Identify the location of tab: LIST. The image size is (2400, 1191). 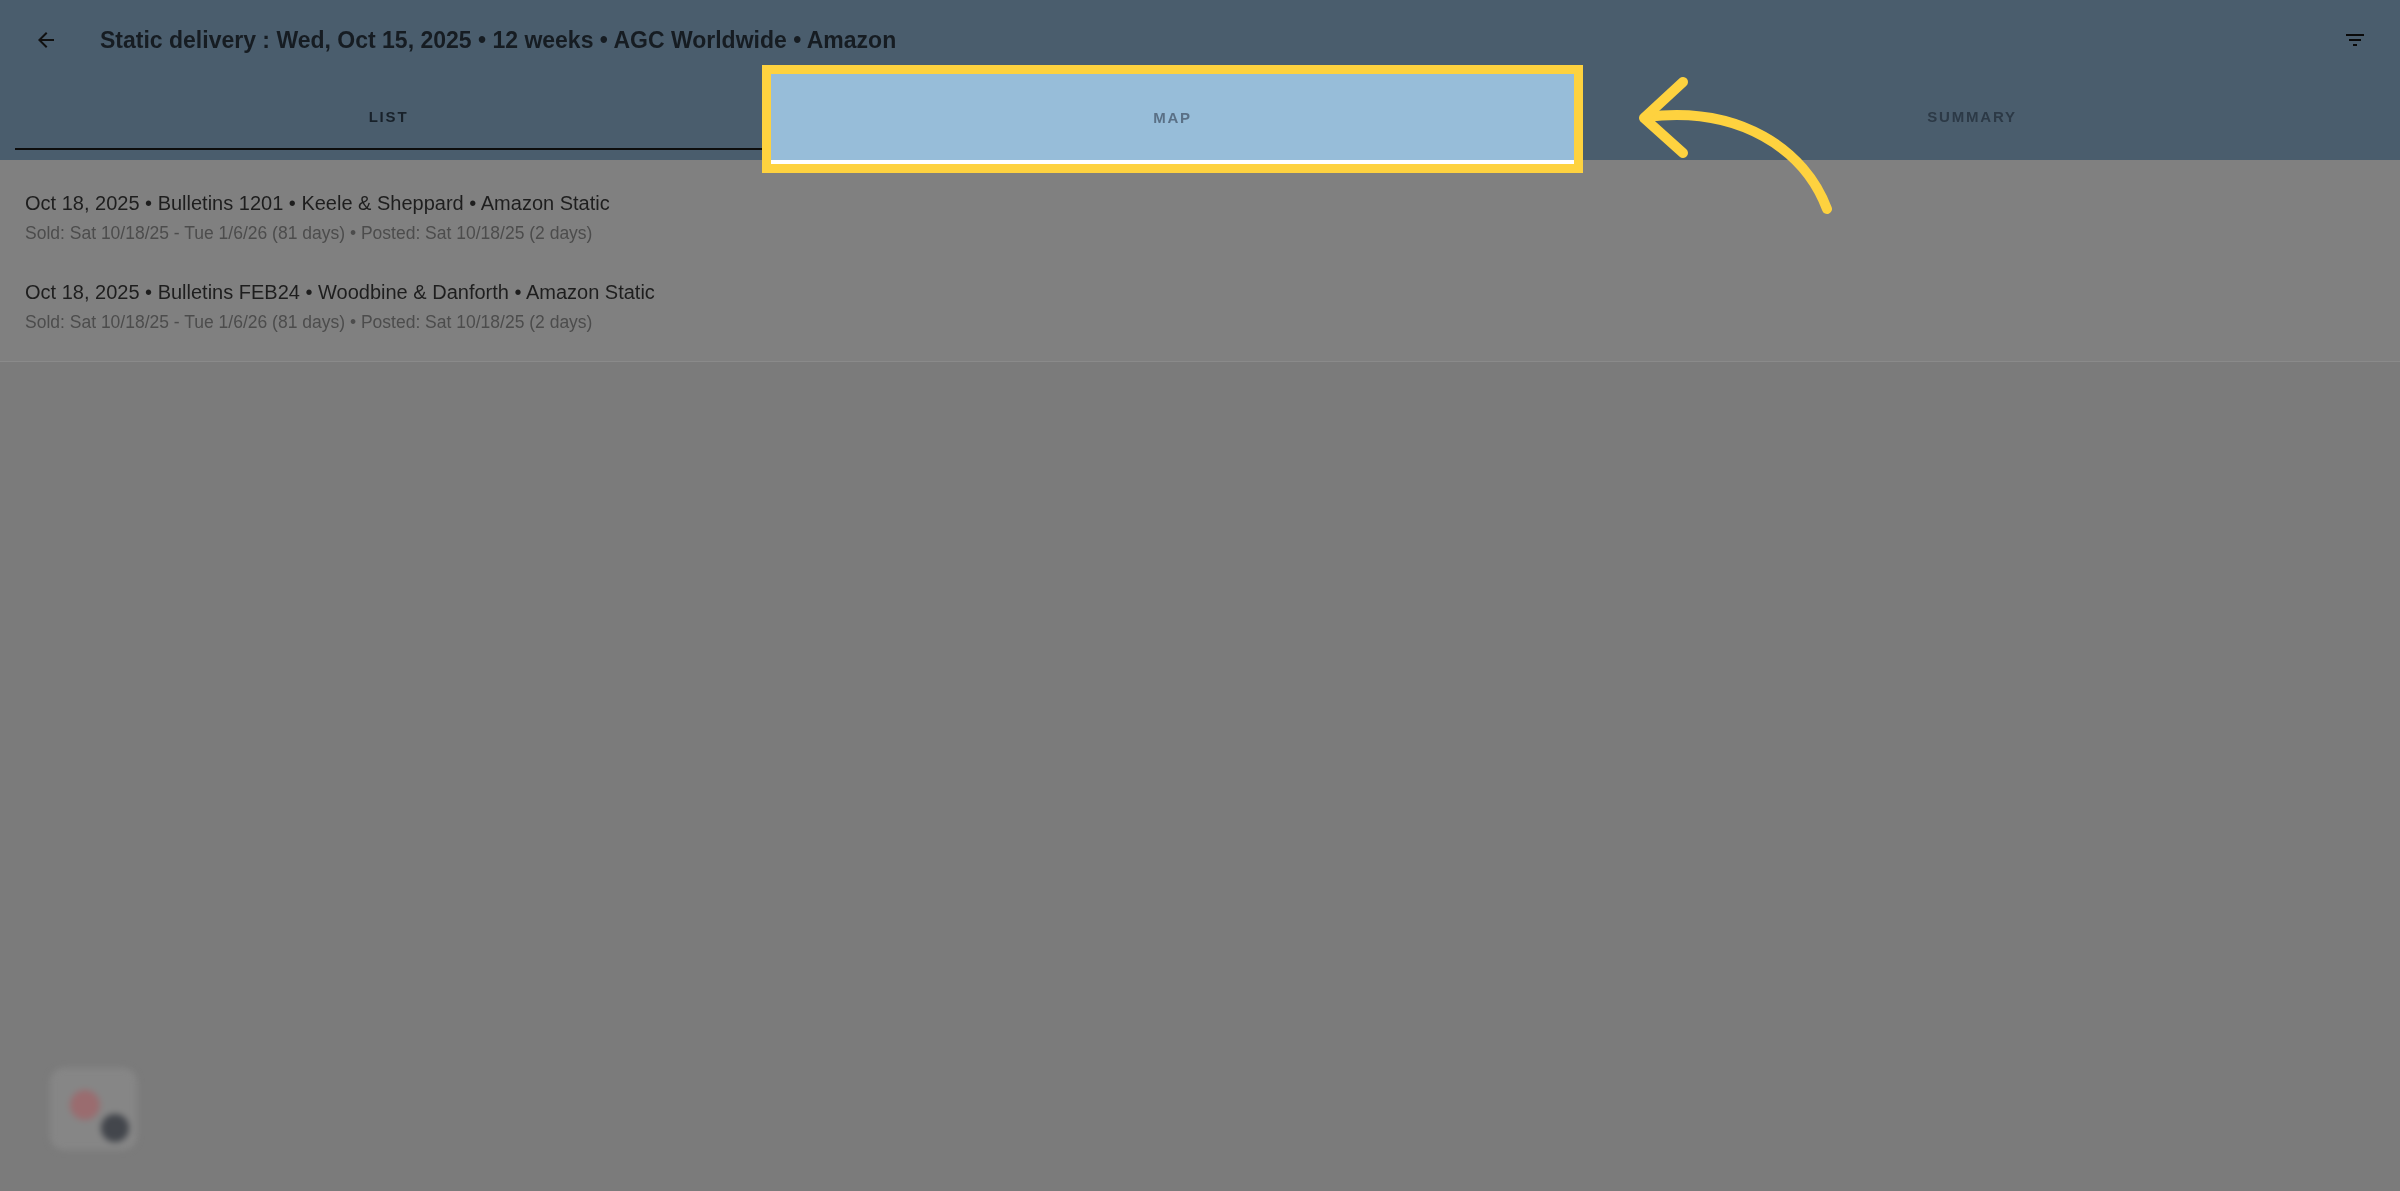
(388, 120).